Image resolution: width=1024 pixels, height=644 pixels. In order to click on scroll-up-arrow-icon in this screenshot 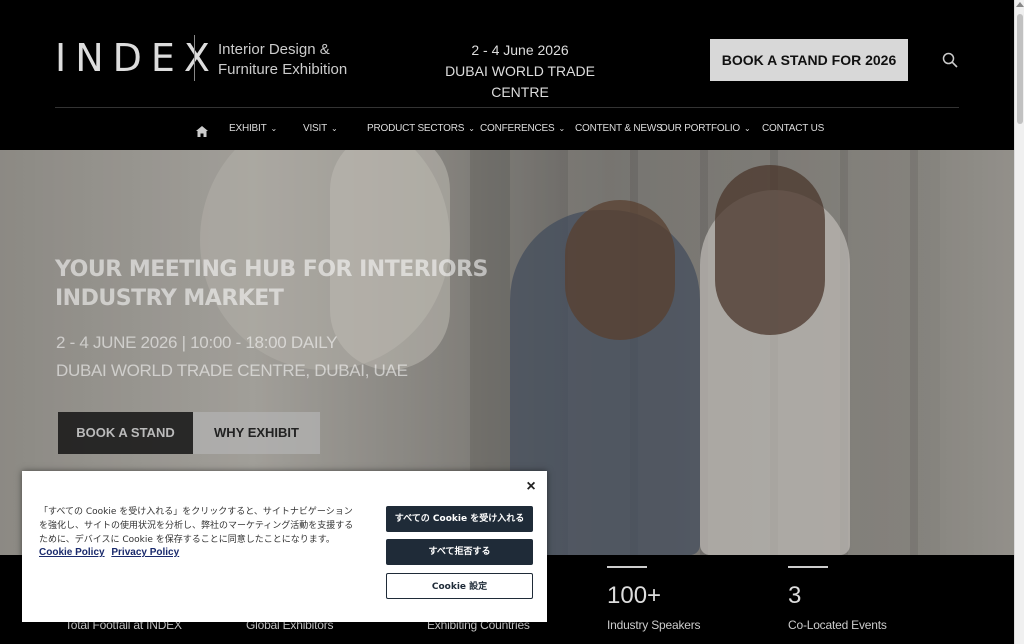, I will do `click(1020, 4)`.